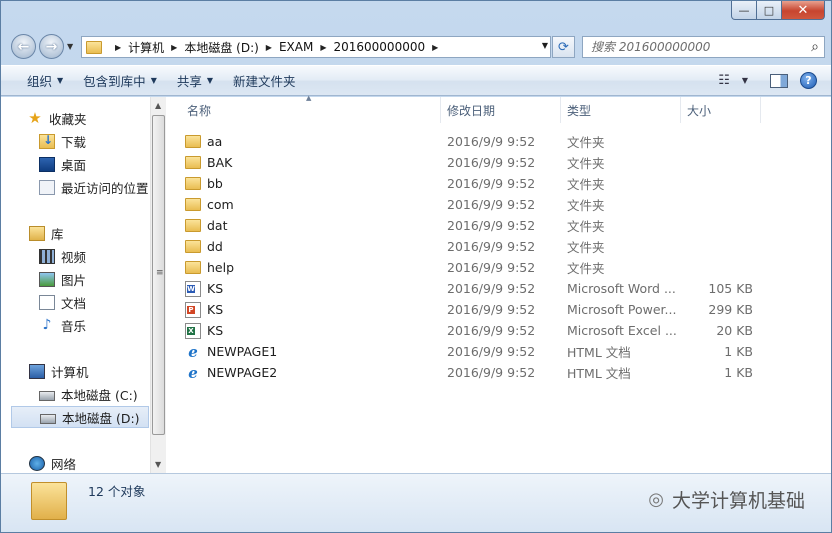  What do you see at coordinates (691, 47) in the screenshot?
I see `search-input` at bounding box center [691, 47].